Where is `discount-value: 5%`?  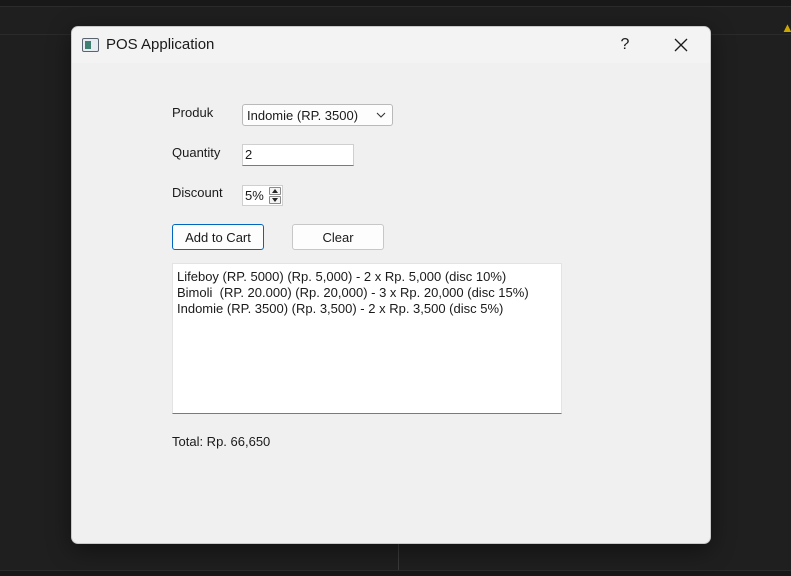
discount-value: 5% is located at coordinates (254, 195).